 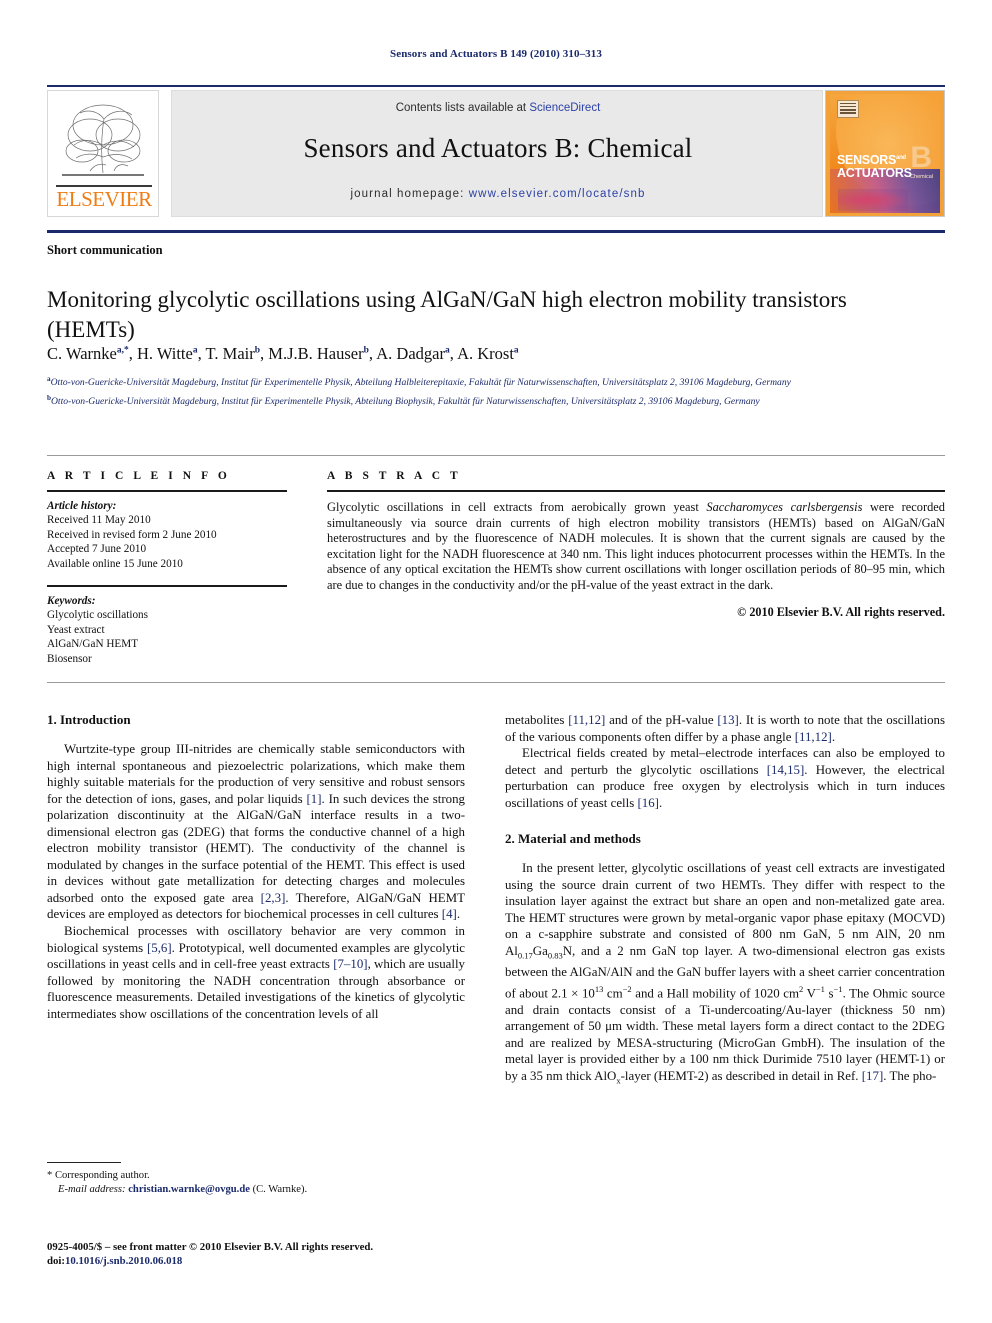 What do you see at coordinates (123, 1261) in the screenshot?
I see `doi-link: 10.1016/j.snb.2010.06.018` at bounding box center [123, 1261].